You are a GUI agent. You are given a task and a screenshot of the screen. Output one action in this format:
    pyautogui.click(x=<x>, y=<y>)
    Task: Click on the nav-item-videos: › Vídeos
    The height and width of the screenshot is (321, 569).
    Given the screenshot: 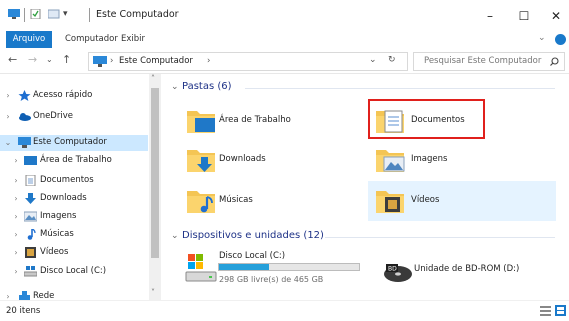 What is the action you would take?
    pyautogui.click(x=74, y=253)
    